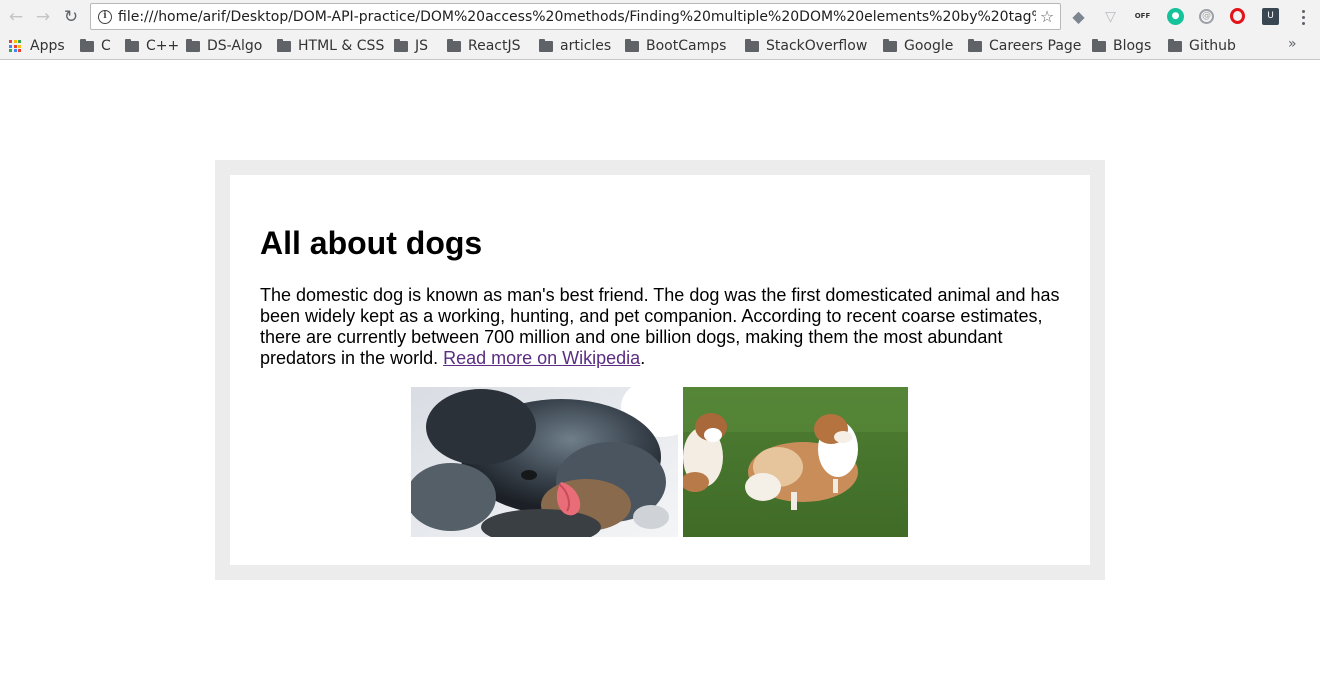 The width and height of the screenshot is (1320, 685). What do you see at coordinates (795, 462) in the screenshot?
I see `running-collies-photo` at bounding box center [795, 462].